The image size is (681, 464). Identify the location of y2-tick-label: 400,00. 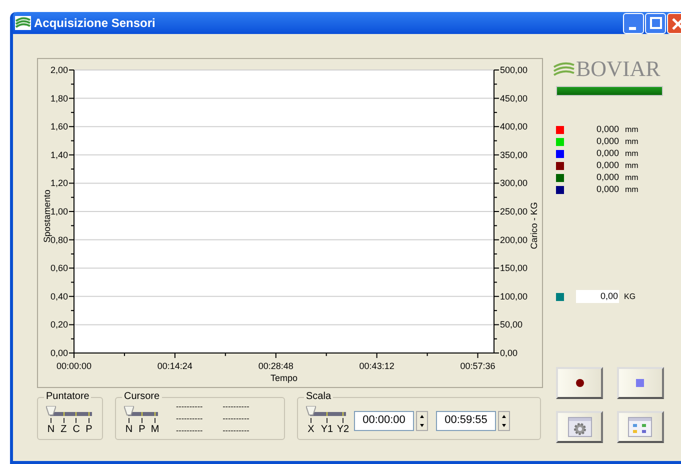
(514, 127).